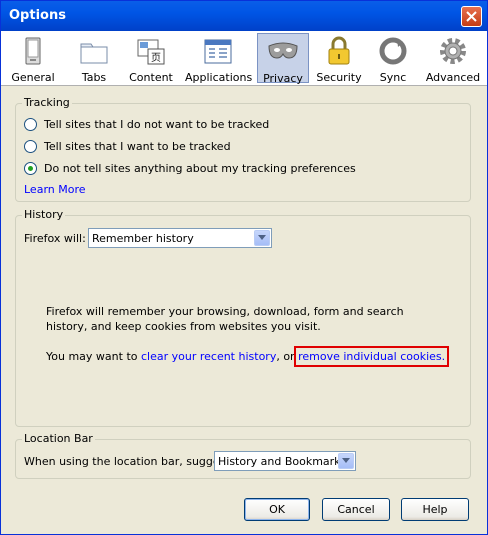 The height and width of the screenshot is (535, 488). I want to click on cancel-button: Cancel, so click(356, 509).